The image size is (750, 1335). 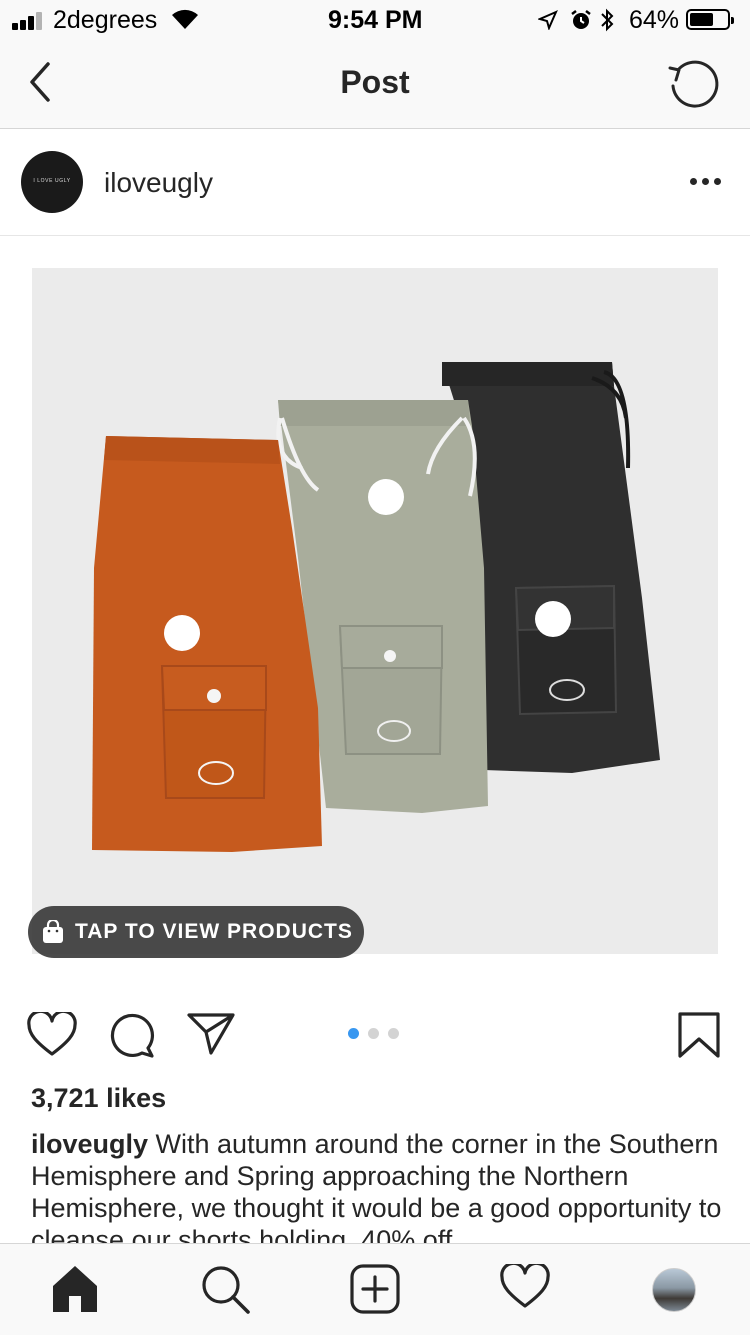 I want to click on more-options-icon, so click(x=706, y=182).